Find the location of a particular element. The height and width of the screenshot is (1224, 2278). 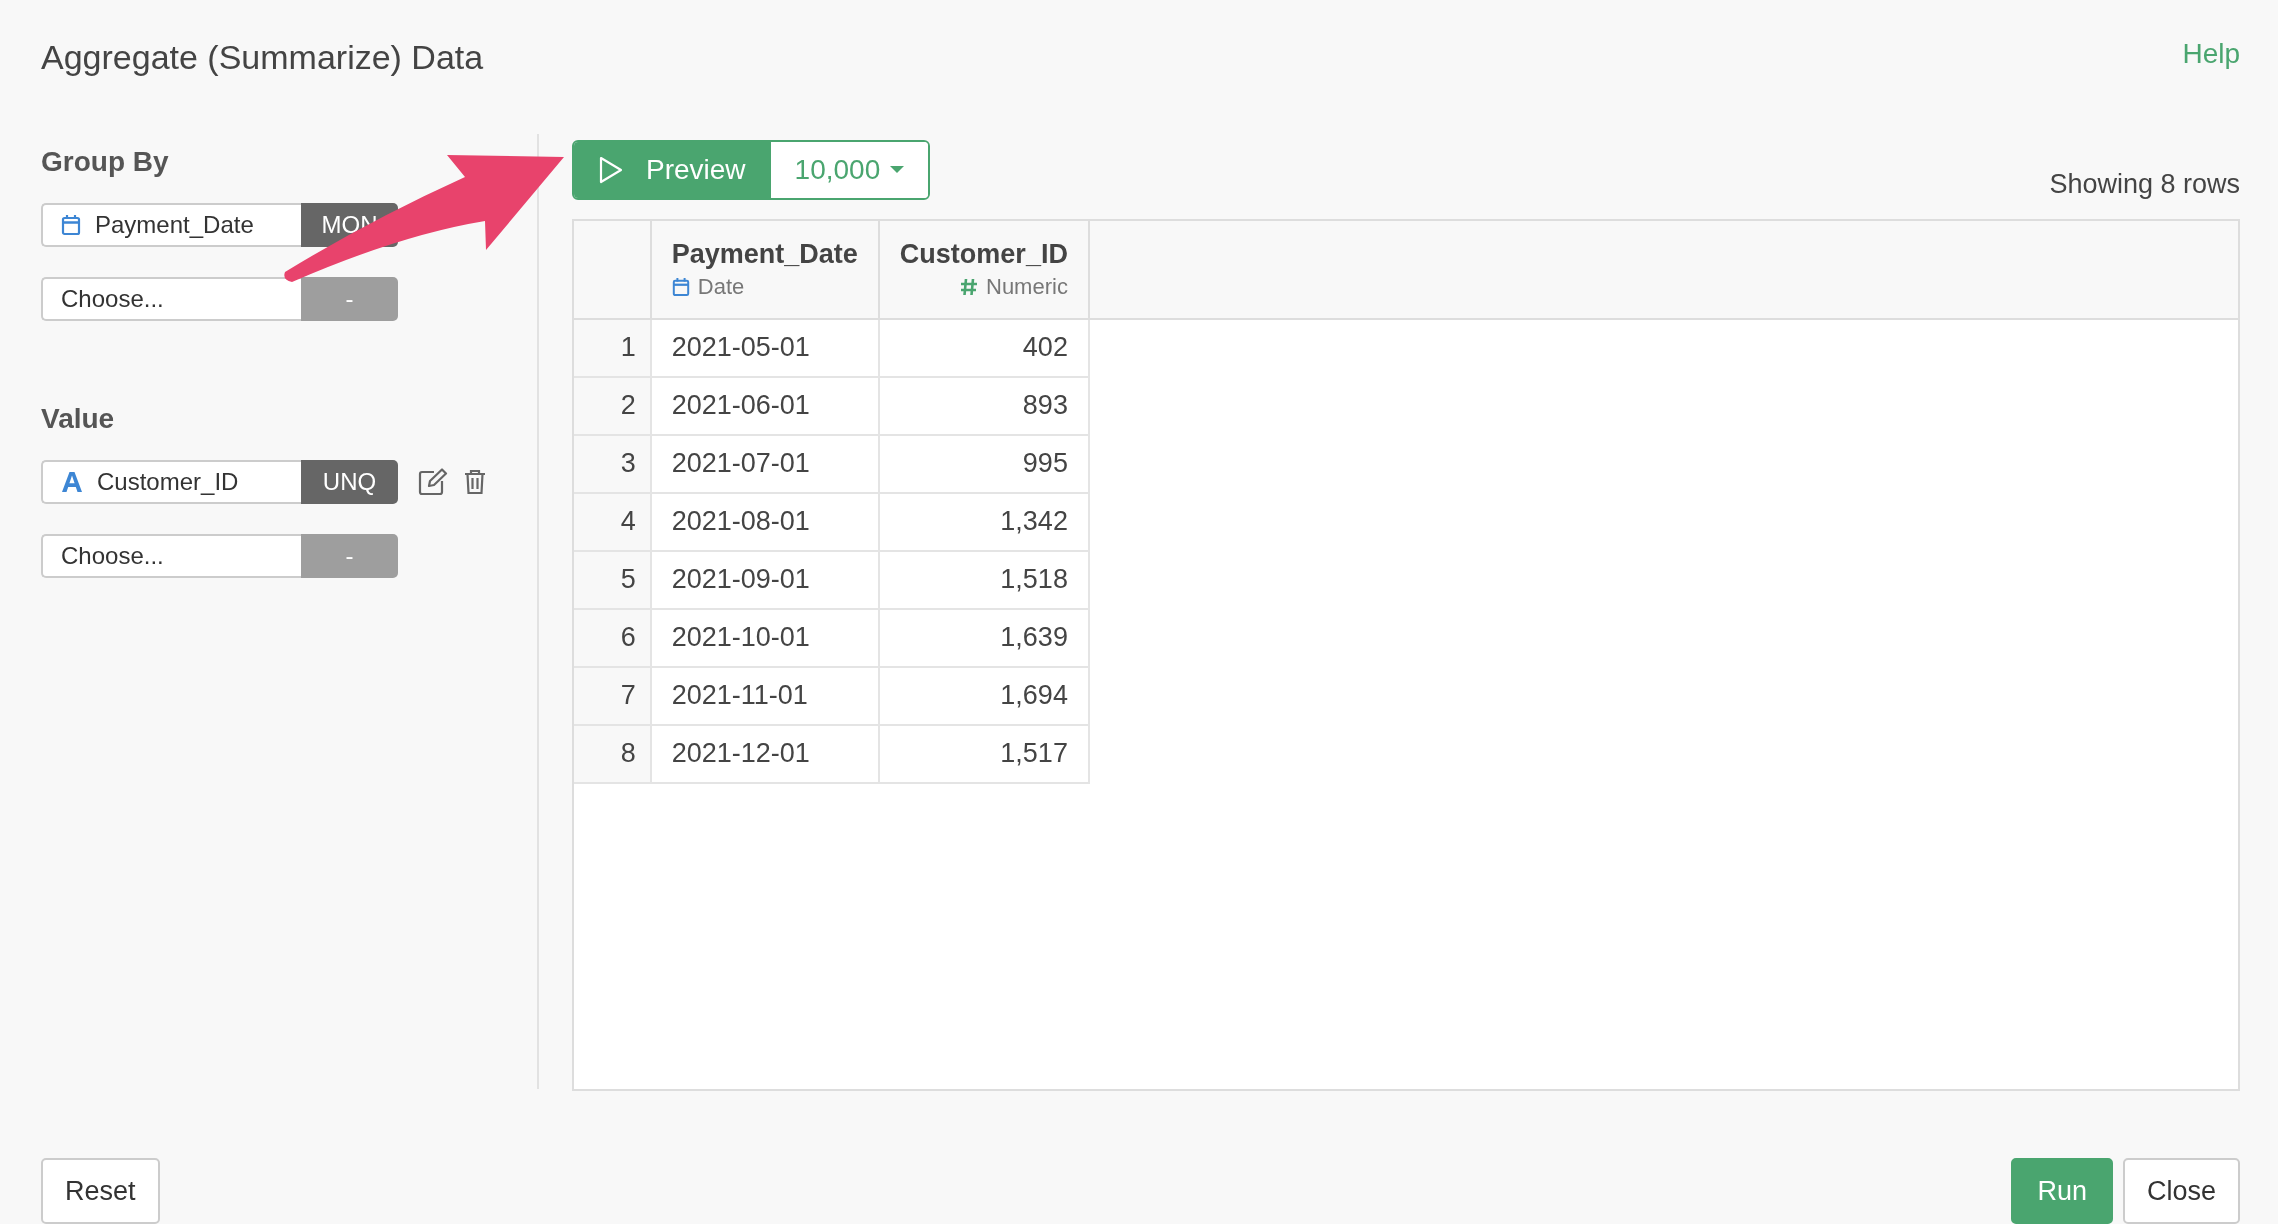

column-header: Customer_ID is located at coordinates (983, 254).